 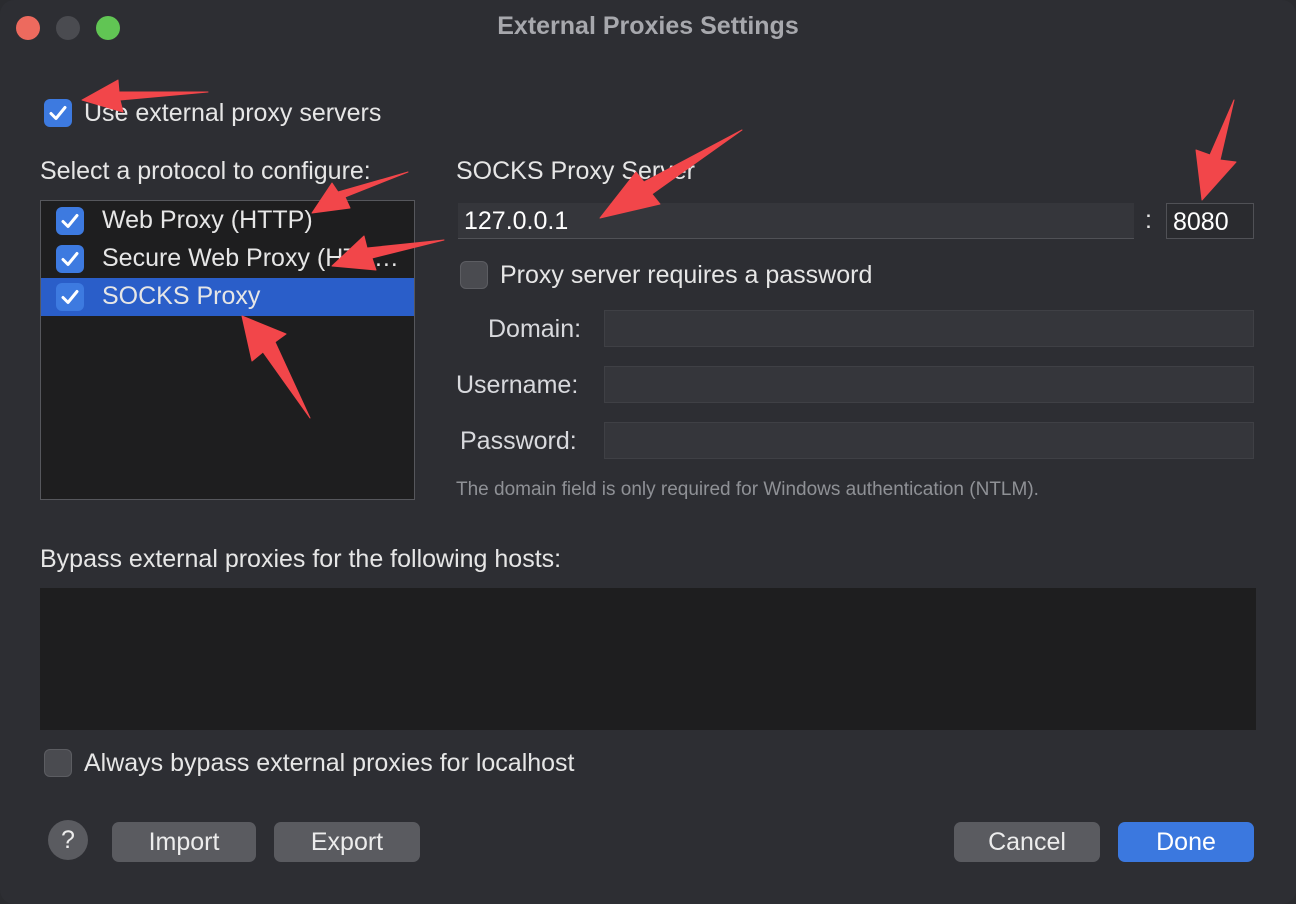 What do you see at coordinates (796, 221) in the screenshot?
I see `proxy-host-input: 127.0.0.1` at bounding box center [796, 221].